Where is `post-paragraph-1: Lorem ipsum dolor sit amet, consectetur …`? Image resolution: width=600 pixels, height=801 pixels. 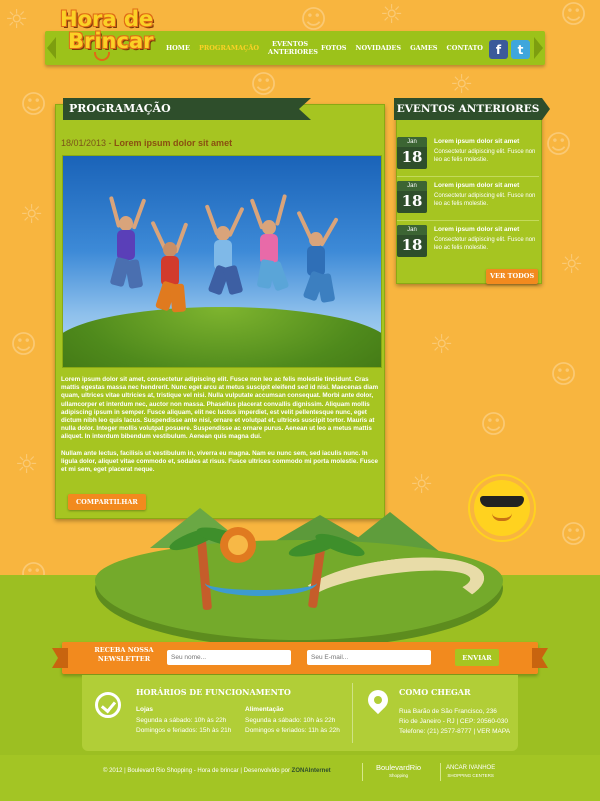
post-paragraph-1: Lorem ipsum dolor sit amet, consectetur … is located at coordinates (220, 408).